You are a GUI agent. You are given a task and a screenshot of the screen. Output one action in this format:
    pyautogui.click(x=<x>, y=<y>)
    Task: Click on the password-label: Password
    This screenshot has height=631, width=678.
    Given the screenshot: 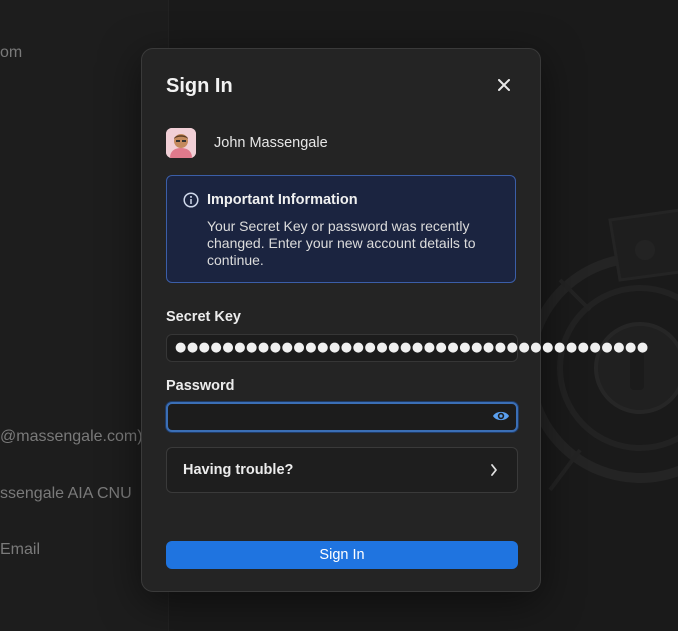 What is the action you would take?
    pyautogui.click(x=200, y=386)
    